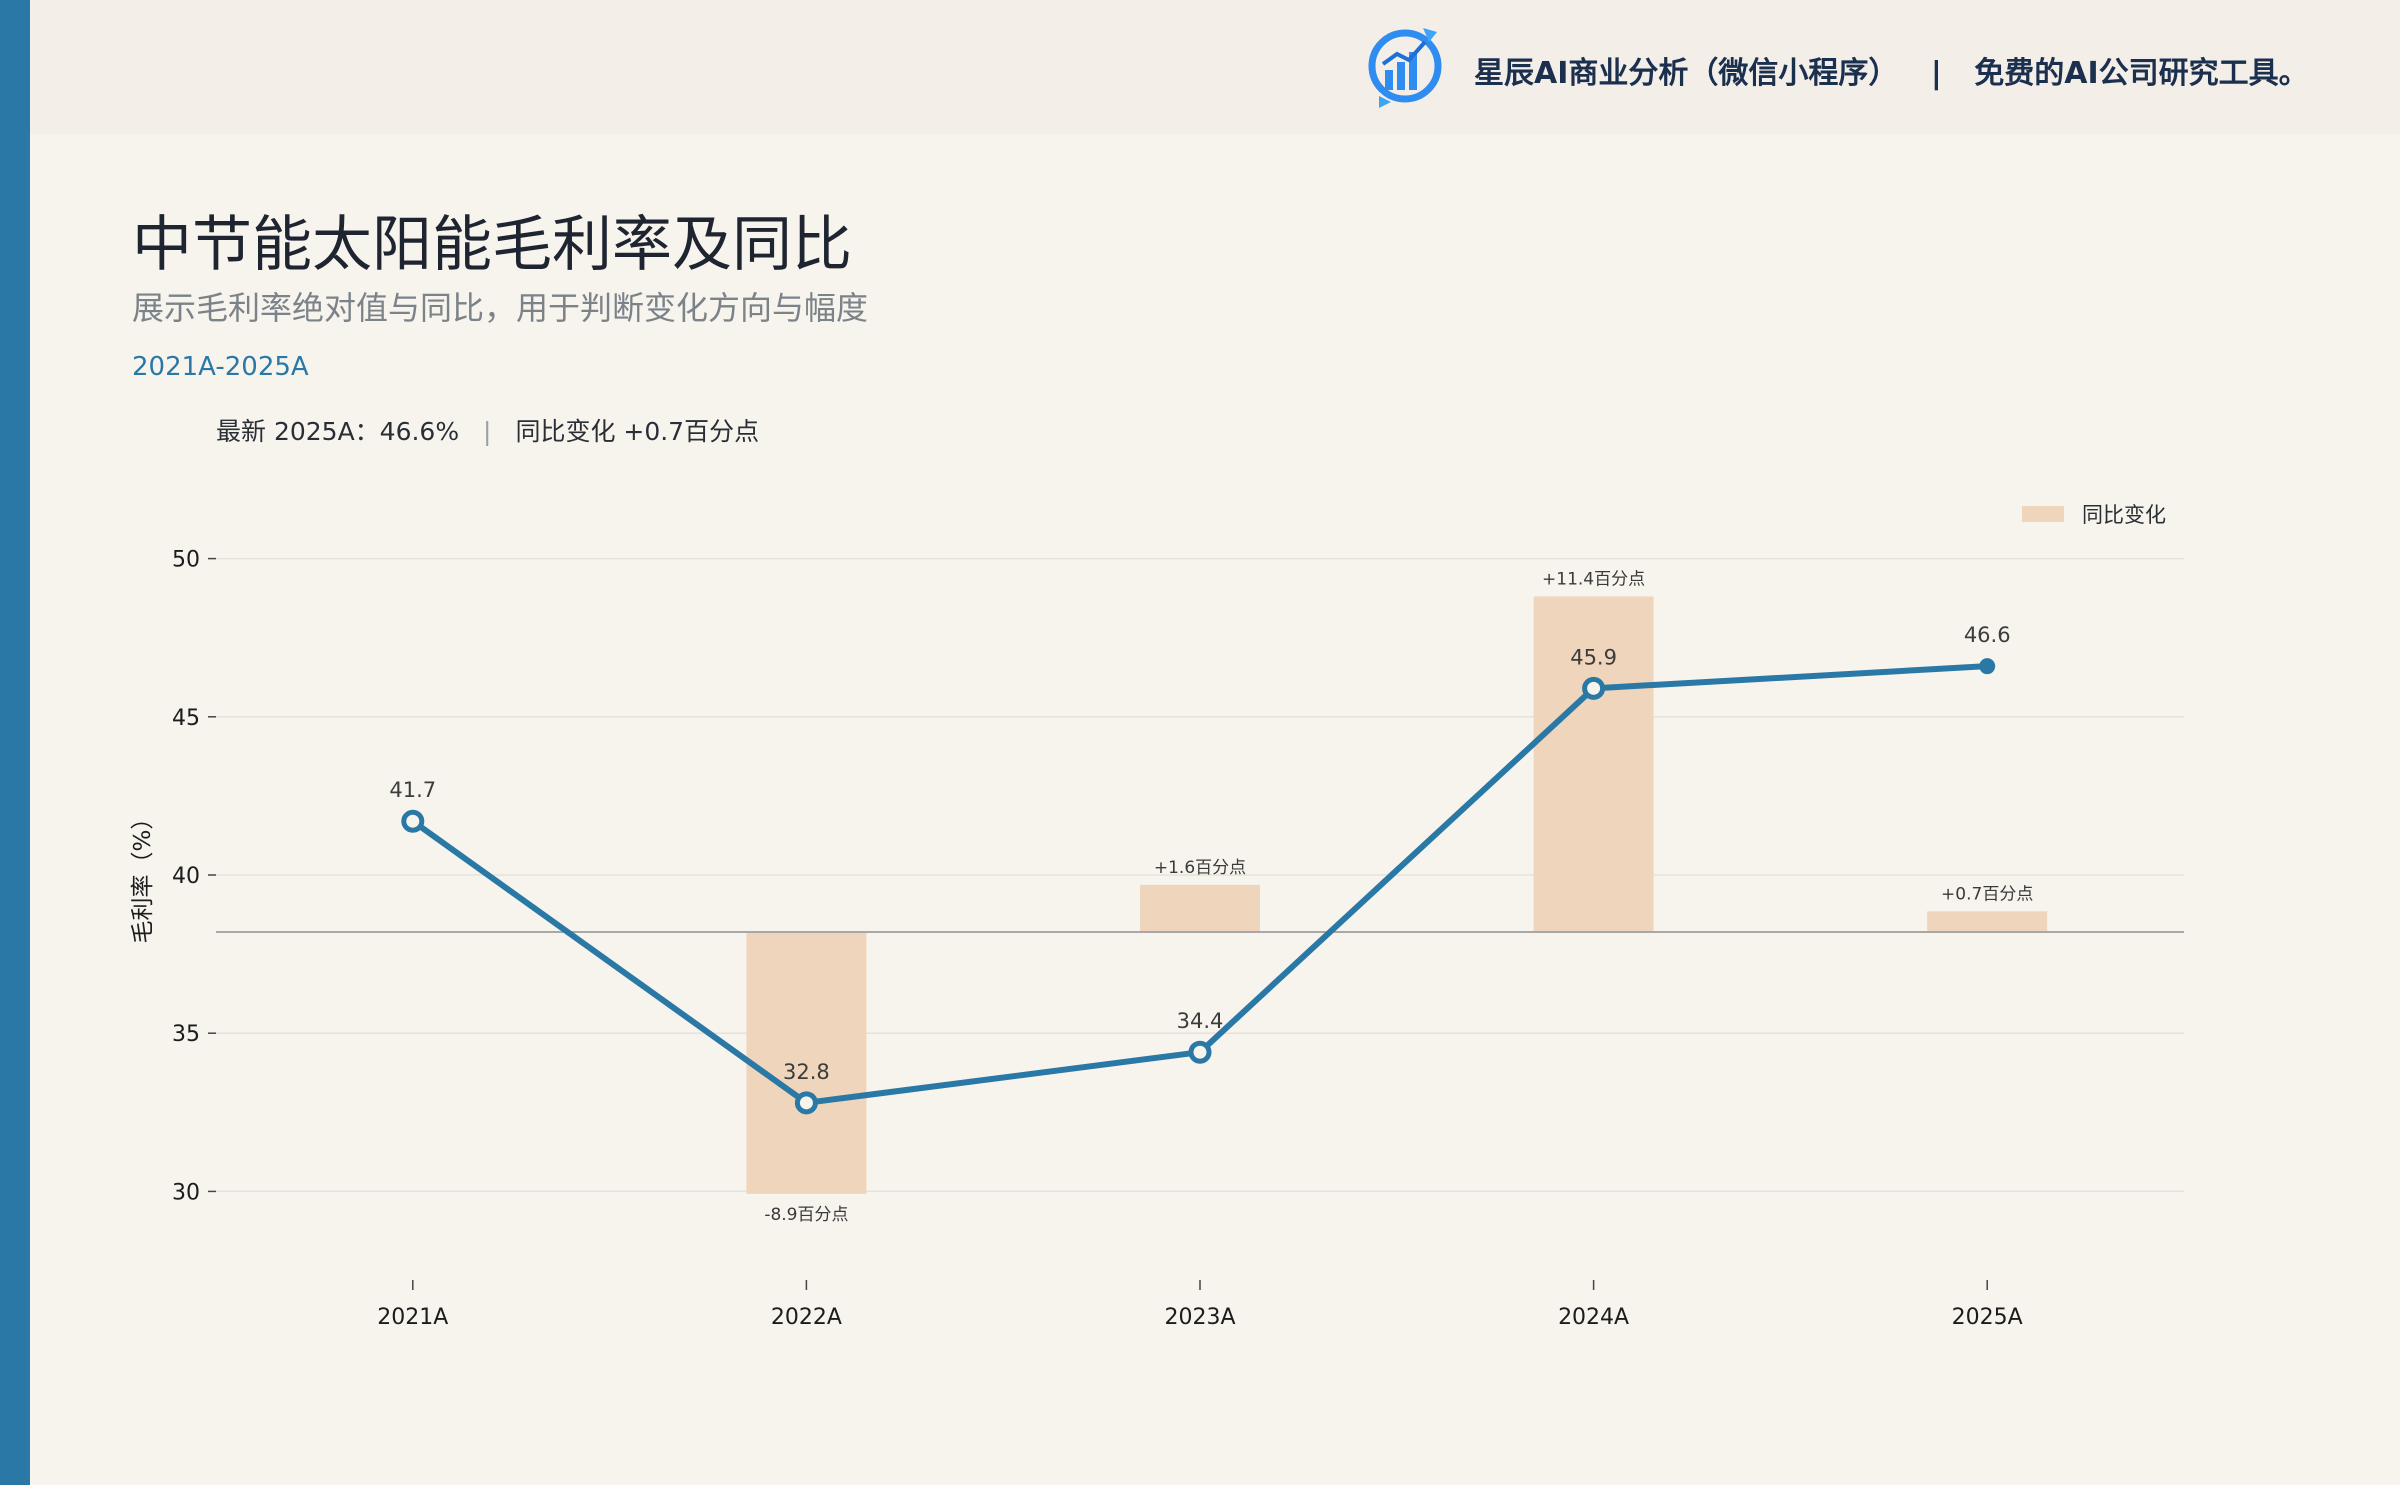  I want to click on bar-label: -8.9百分点, so click(806, 1215).